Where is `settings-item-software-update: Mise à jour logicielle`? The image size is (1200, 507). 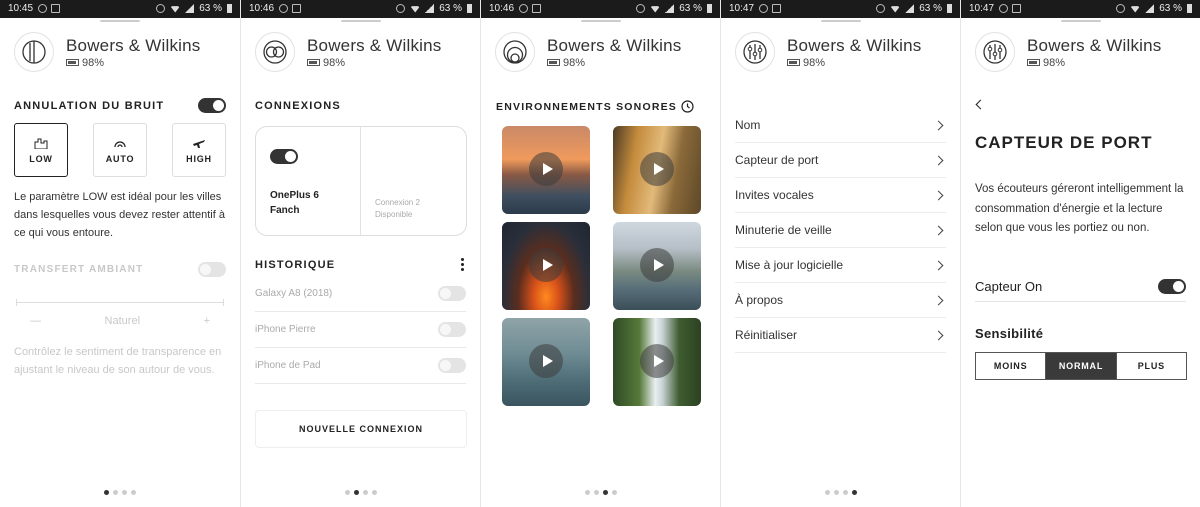
settings-item-software-update: Mise à jour logicielle is located at coordinates (840, 265).